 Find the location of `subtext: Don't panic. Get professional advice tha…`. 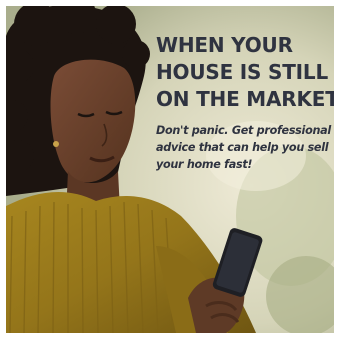

subtext: Don't panic. Get professional advice tha… is located at coordinates (244, 147).